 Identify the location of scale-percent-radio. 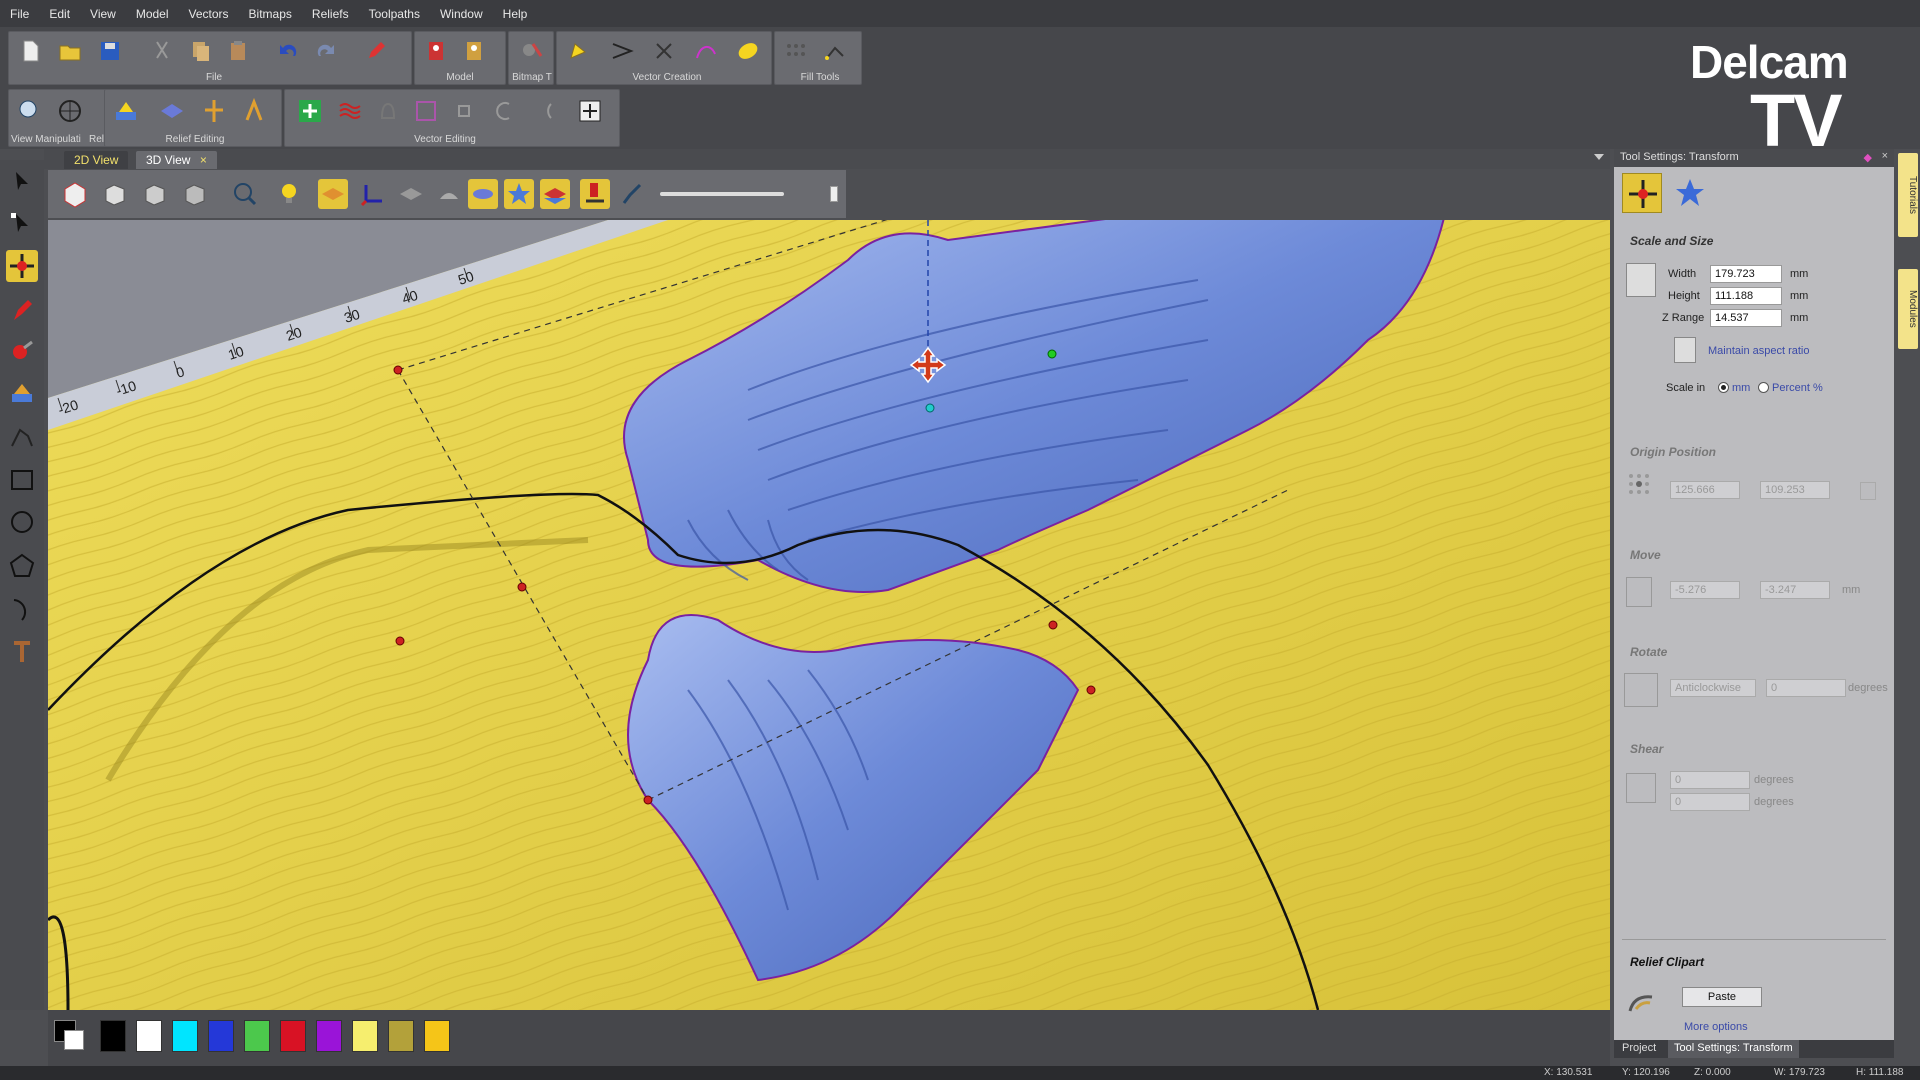
(1763, 387).